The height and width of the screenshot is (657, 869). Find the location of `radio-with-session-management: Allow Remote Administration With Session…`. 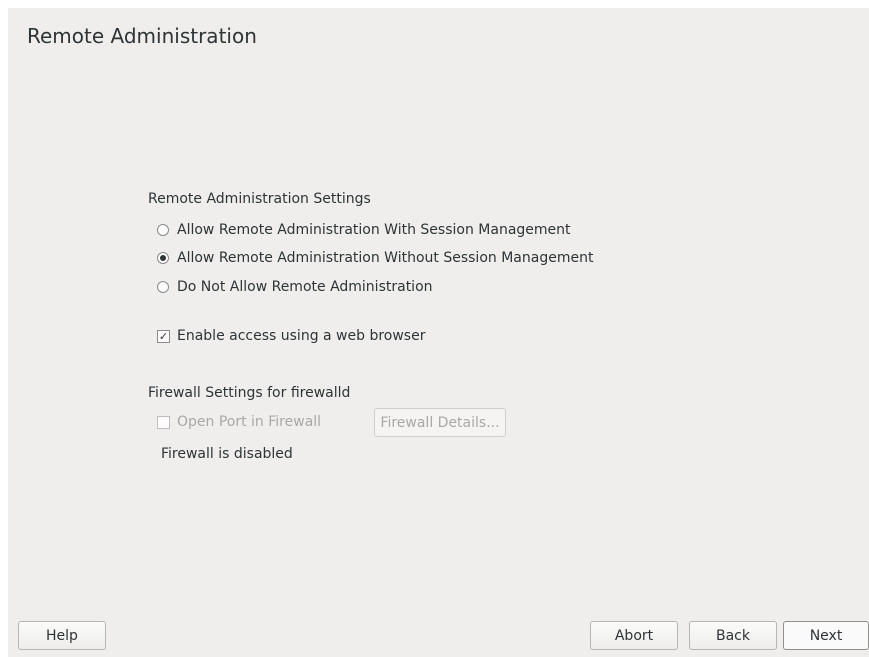

radio-with-session-management: Allow Remote Administration With Session… is located at coordinates (364, 230).